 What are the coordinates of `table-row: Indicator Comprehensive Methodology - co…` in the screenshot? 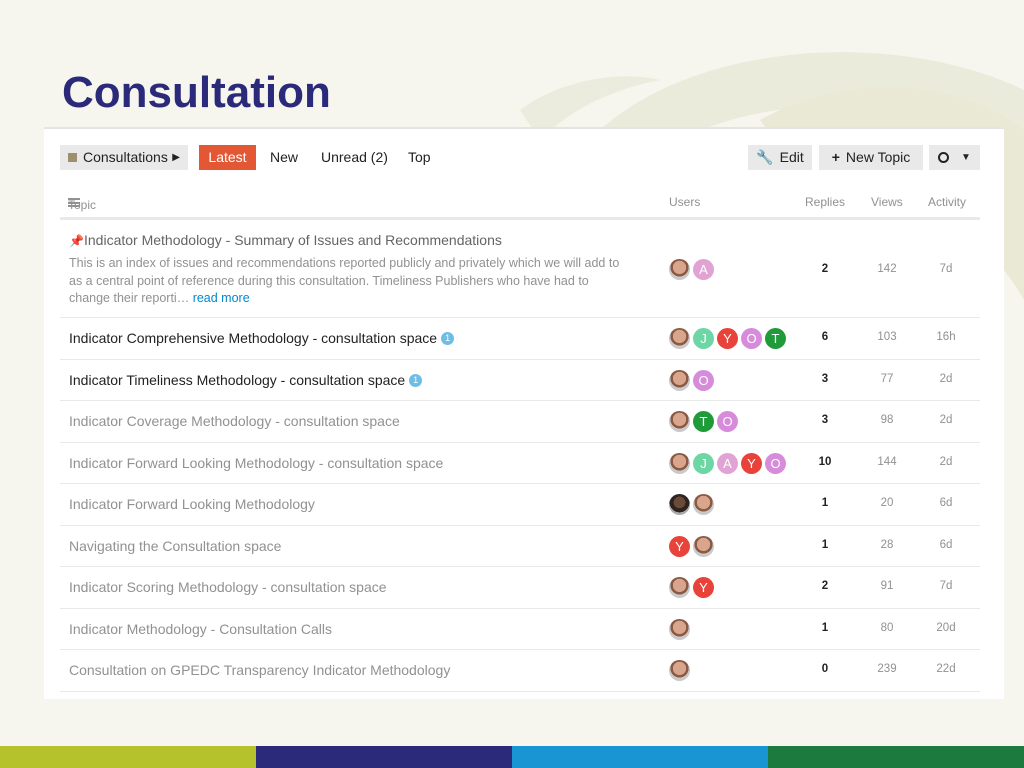 It's located at (520, 339).